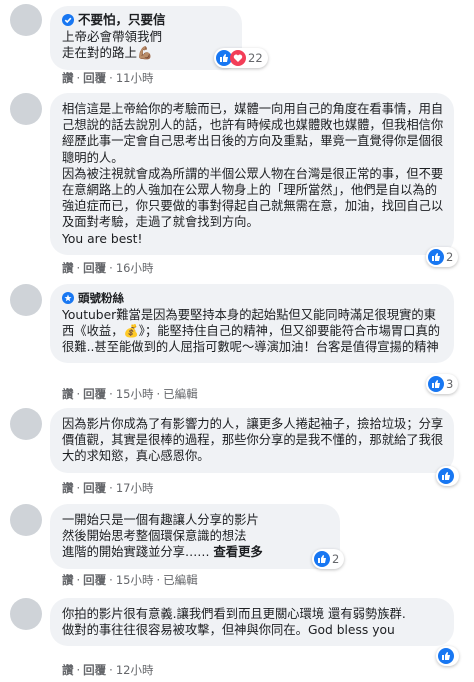 The width and height of the screenshot is (474, 682). Describe the element at coordinates (112, 44) in the screenshot. I see `comment-text: 上帝必會帶領我們 走在對的路上💪🏽` at that location.